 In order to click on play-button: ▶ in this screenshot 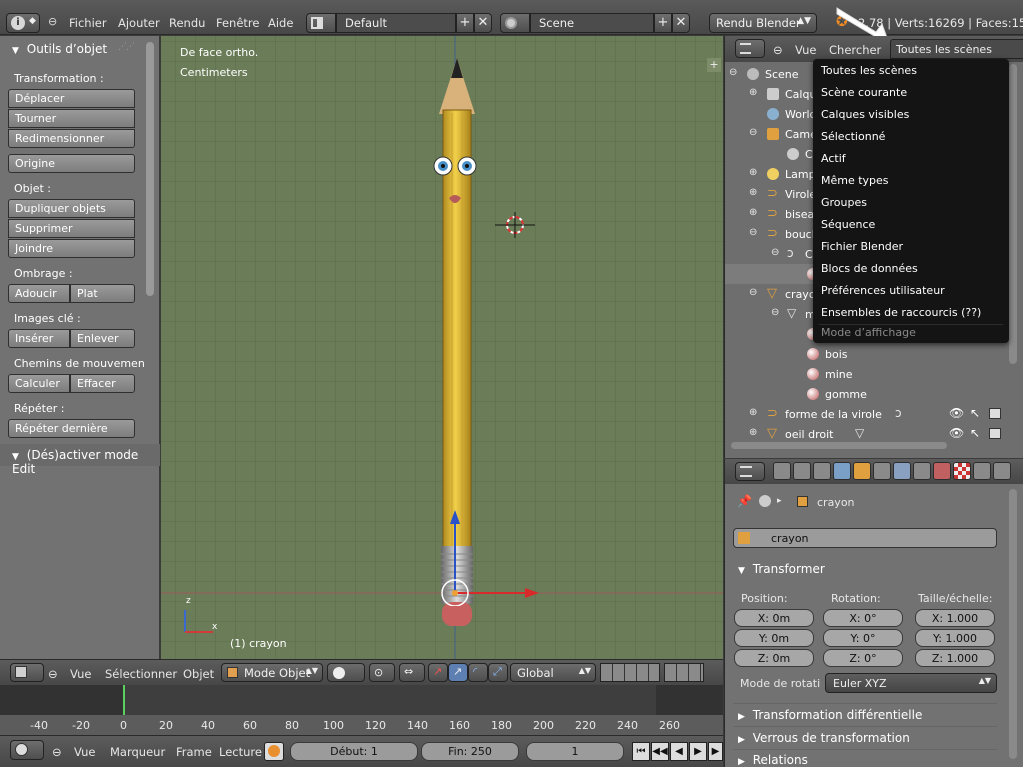, I will do `click(698, 751)`.